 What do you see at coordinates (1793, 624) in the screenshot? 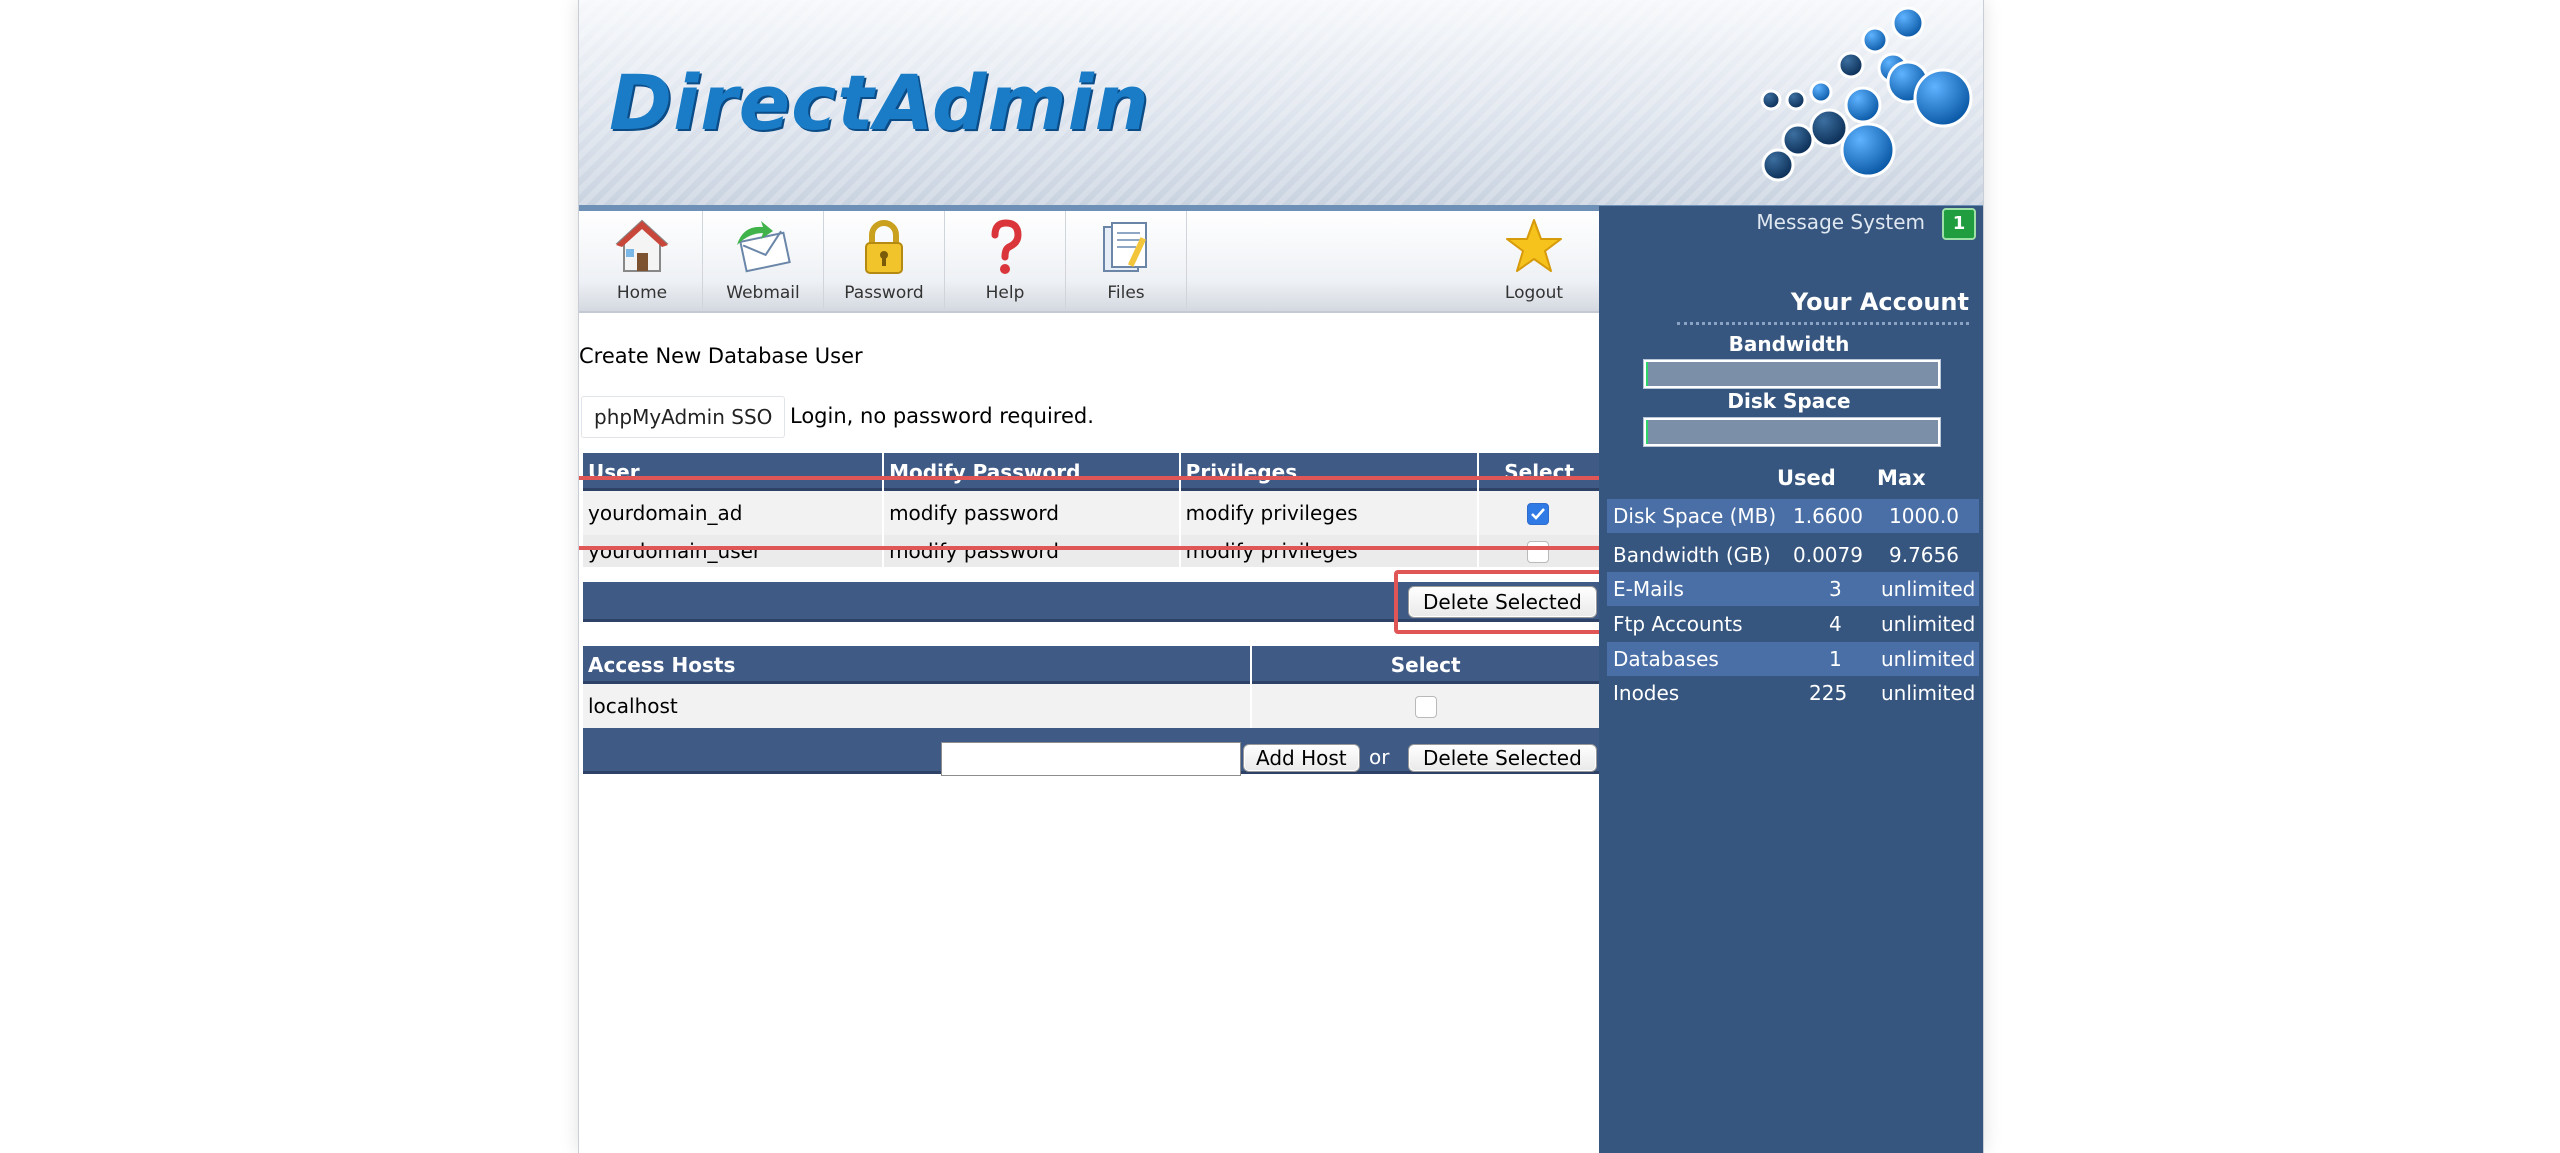
I see `stat-row-ftp-accounts: Ftp Accounts 4 unlimited` at bounding box center [1793, 624].